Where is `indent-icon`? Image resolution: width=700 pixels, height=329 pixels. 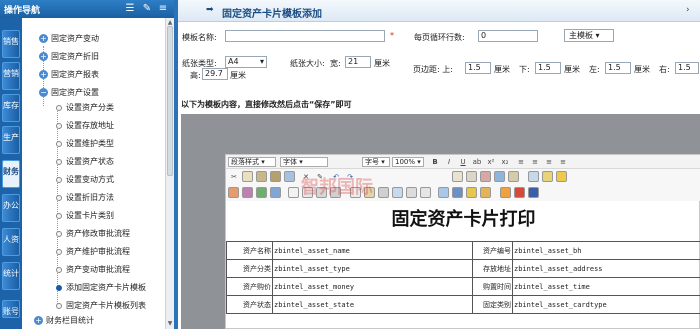
indent-icon is located at coordinates (471, 176).